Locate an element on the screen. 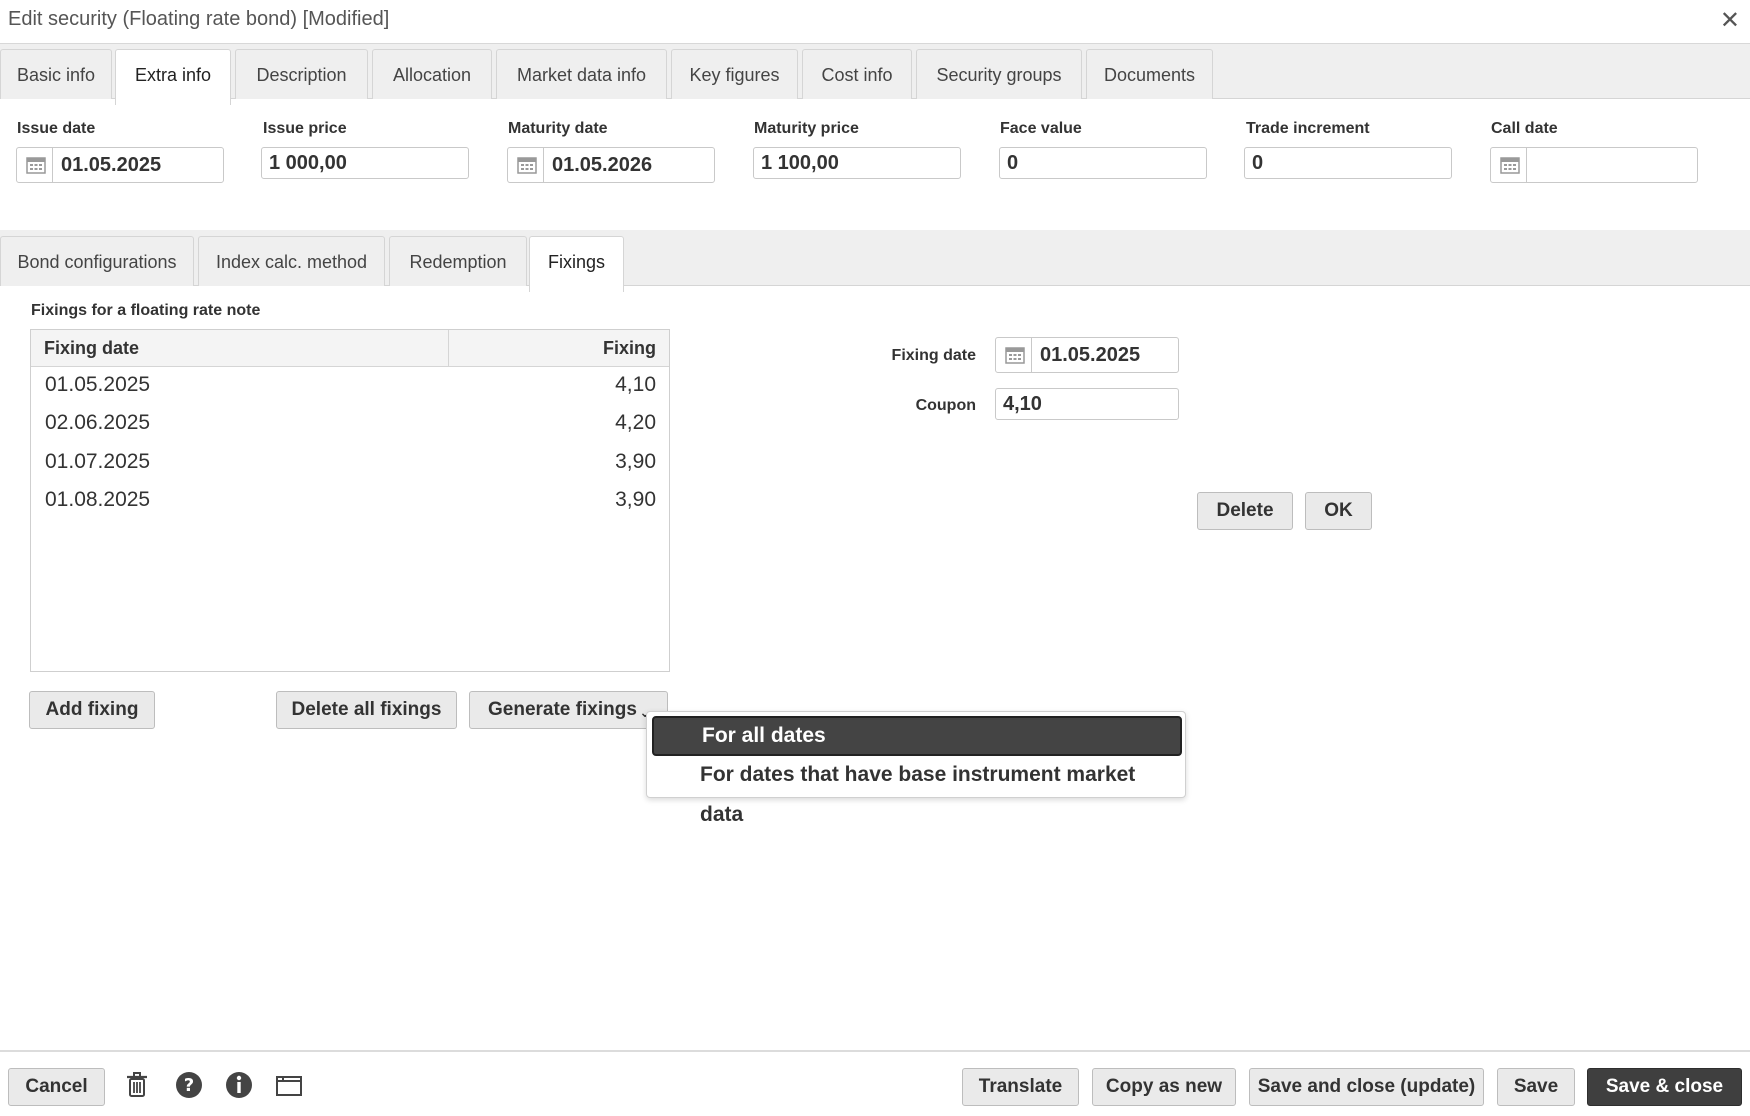  face-value-label: Face value is located at coordinates (1041, 128).